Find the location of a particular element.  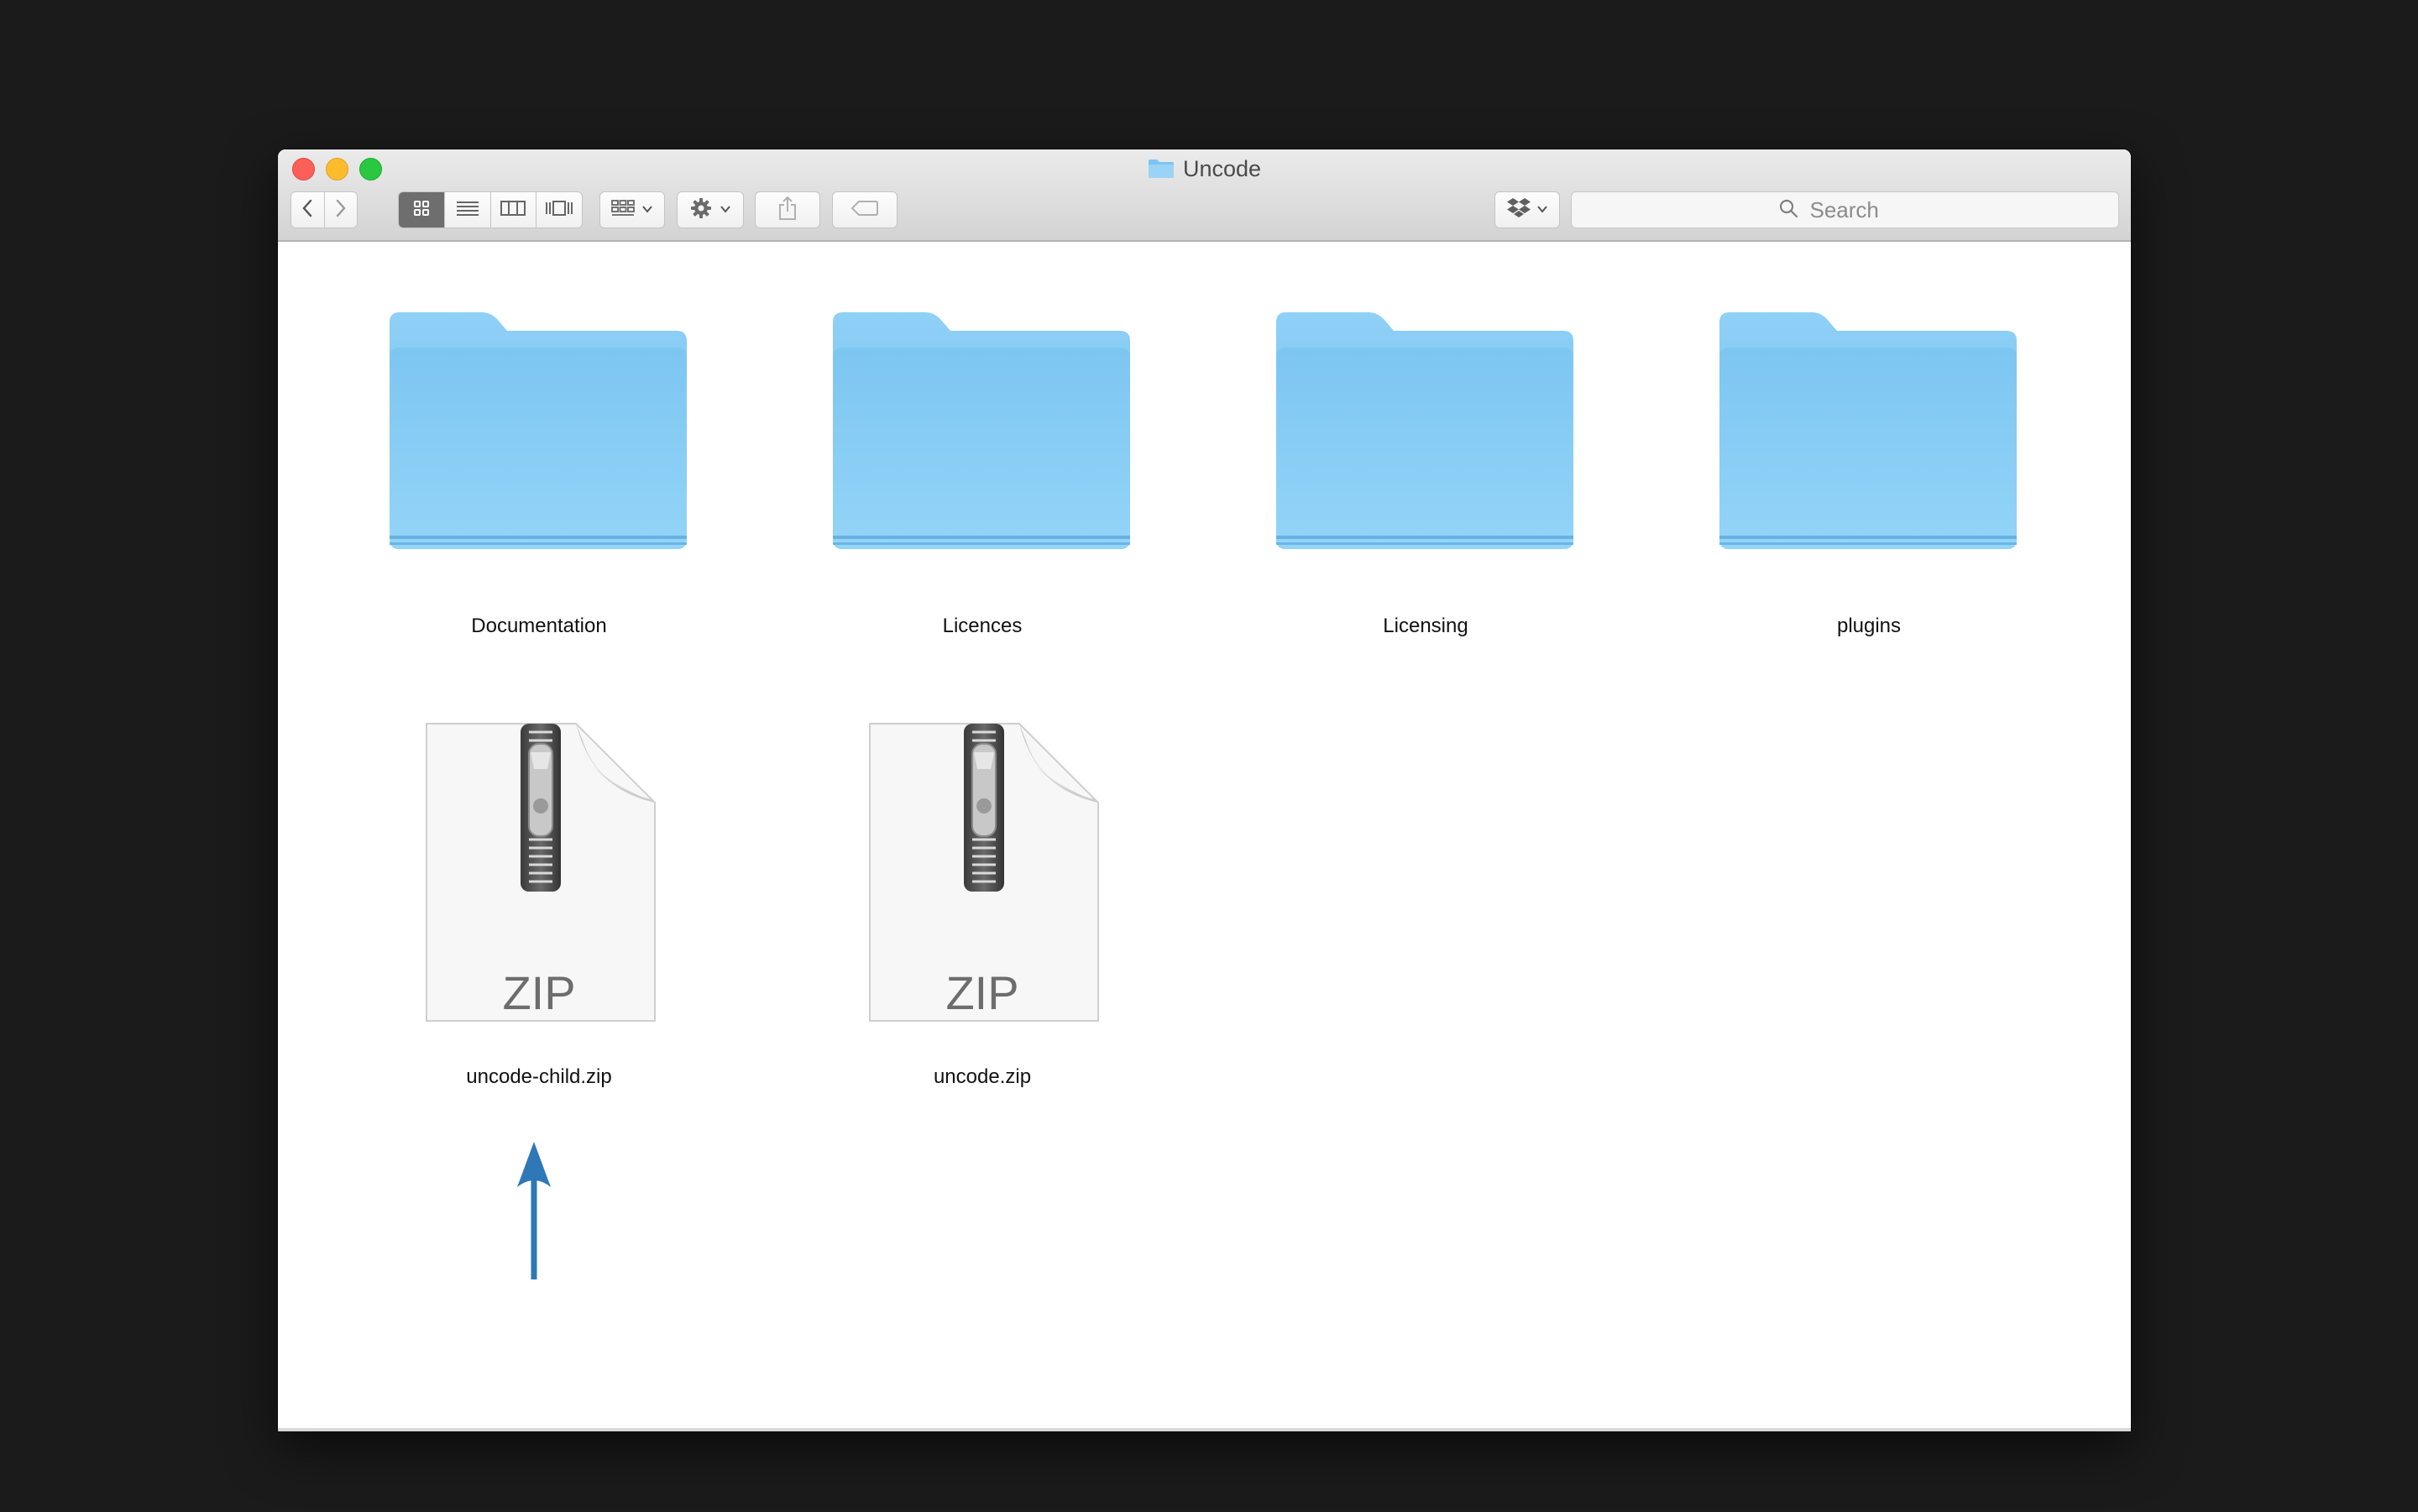

columns-icon is located at coordinates (513, 210).